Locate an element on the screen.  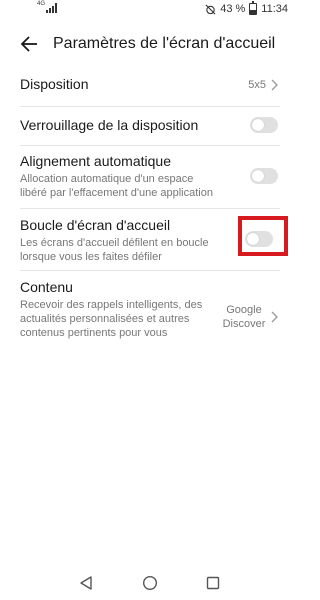
page-title: Paramètres de l'écran d'accueil is located at coordinates (164, 43).